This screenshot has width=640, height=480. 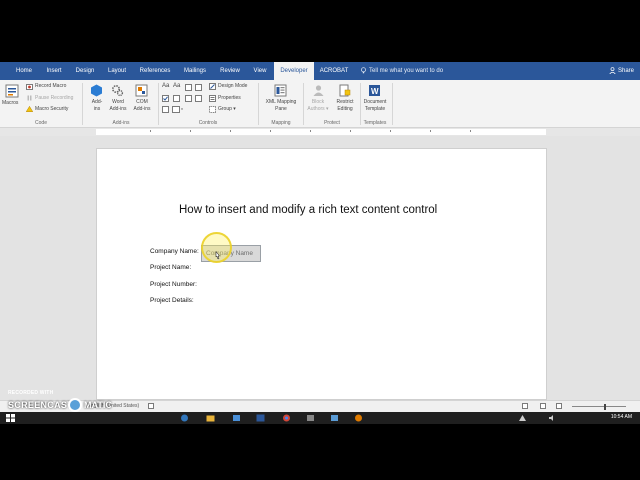 I want to click on volume-icon, so click(x=552, y=418).